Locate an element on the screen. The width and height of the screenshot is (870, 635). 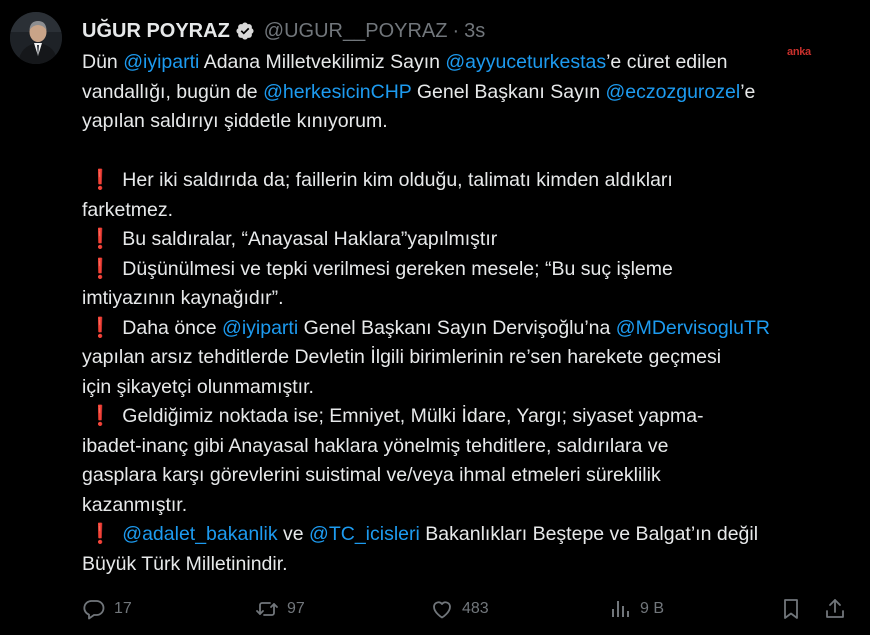
text-segment: ve is located at coordinates (293, 534).